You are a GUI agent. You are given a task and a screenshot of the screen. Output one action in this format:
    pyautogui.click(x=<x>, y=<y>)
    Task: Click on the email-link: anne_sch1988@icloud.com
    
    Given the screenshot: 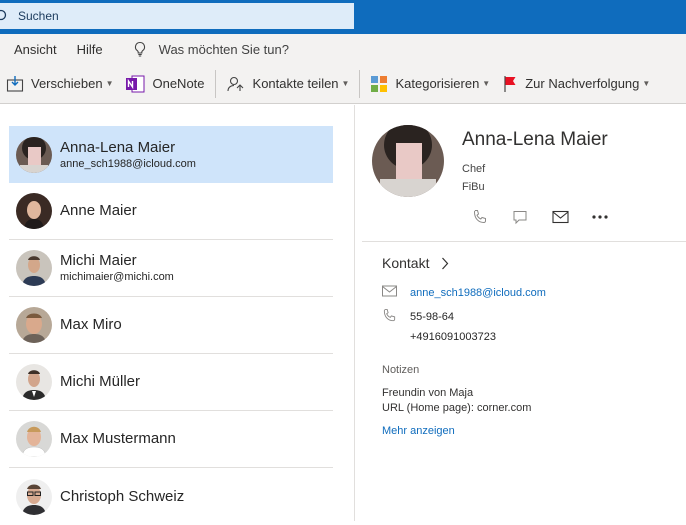 What is the action you would take?
    pyautogui.click(x=478, y=293)
    